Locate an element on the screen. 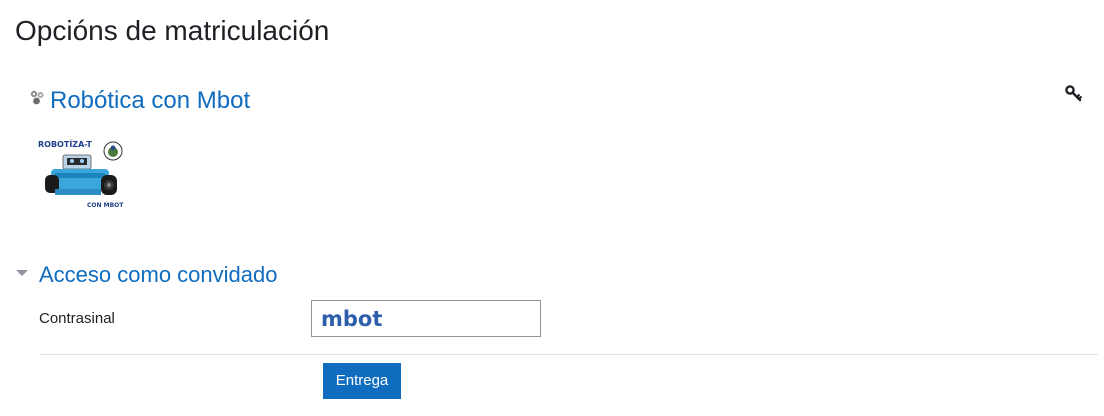  page-title: Opcións de matriculación is located at coordinates (172, 30).